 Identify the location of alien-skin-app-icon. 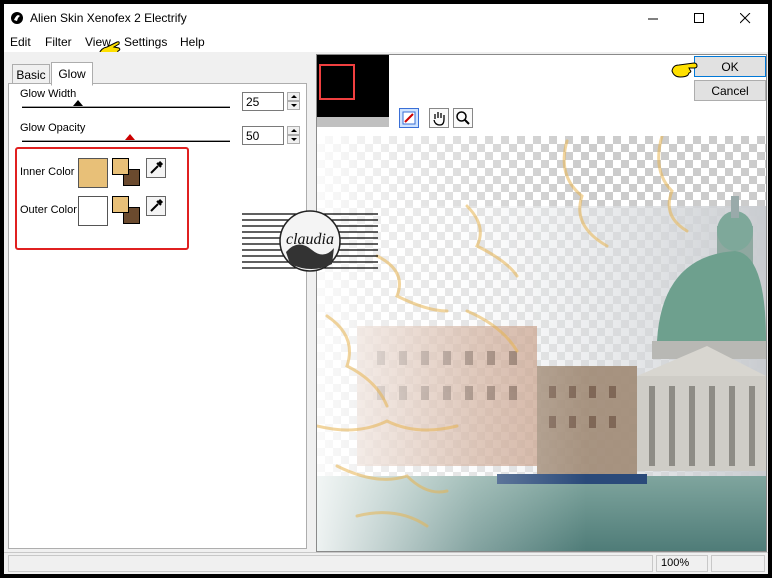
(17, 18).